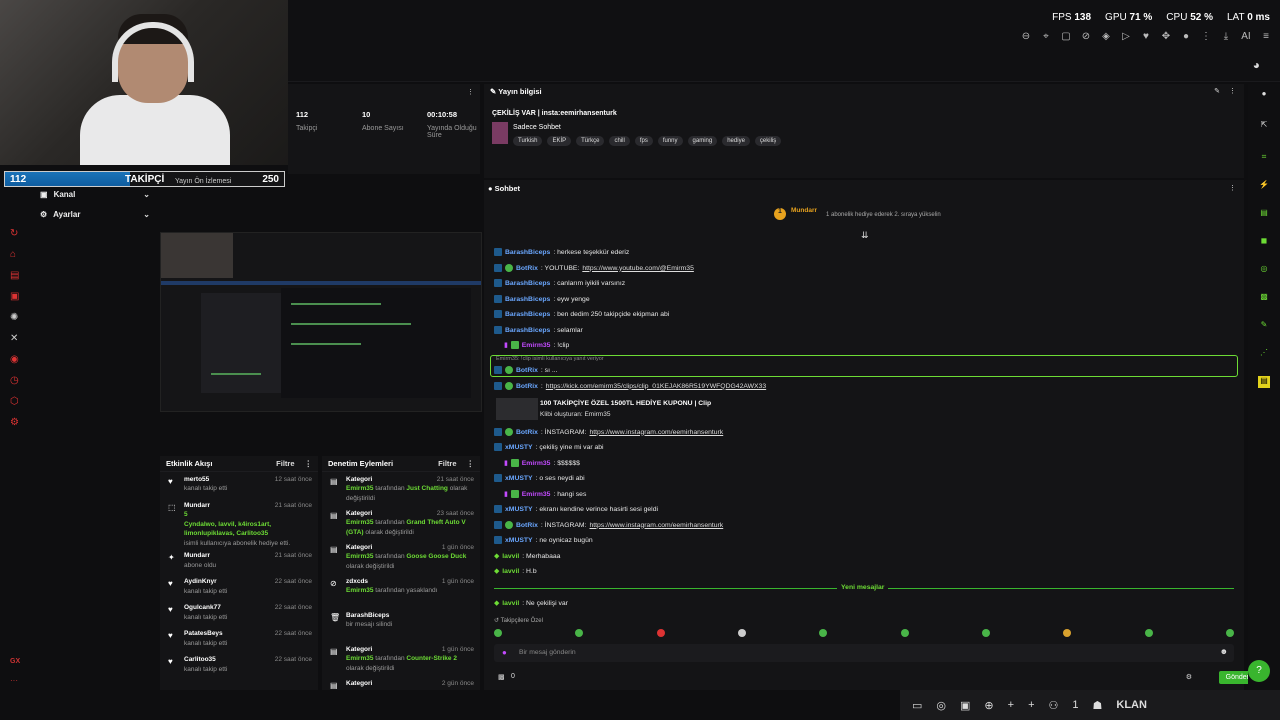 Image resolution: width=1280 pixels, height=720 pixels. What do you see at coordinates (239, 613) in the screenshot?
I see `activity-item: ♥ Ogulcank77 kanalı takip etti 22 saat önce` at bounding box center [239, 613].